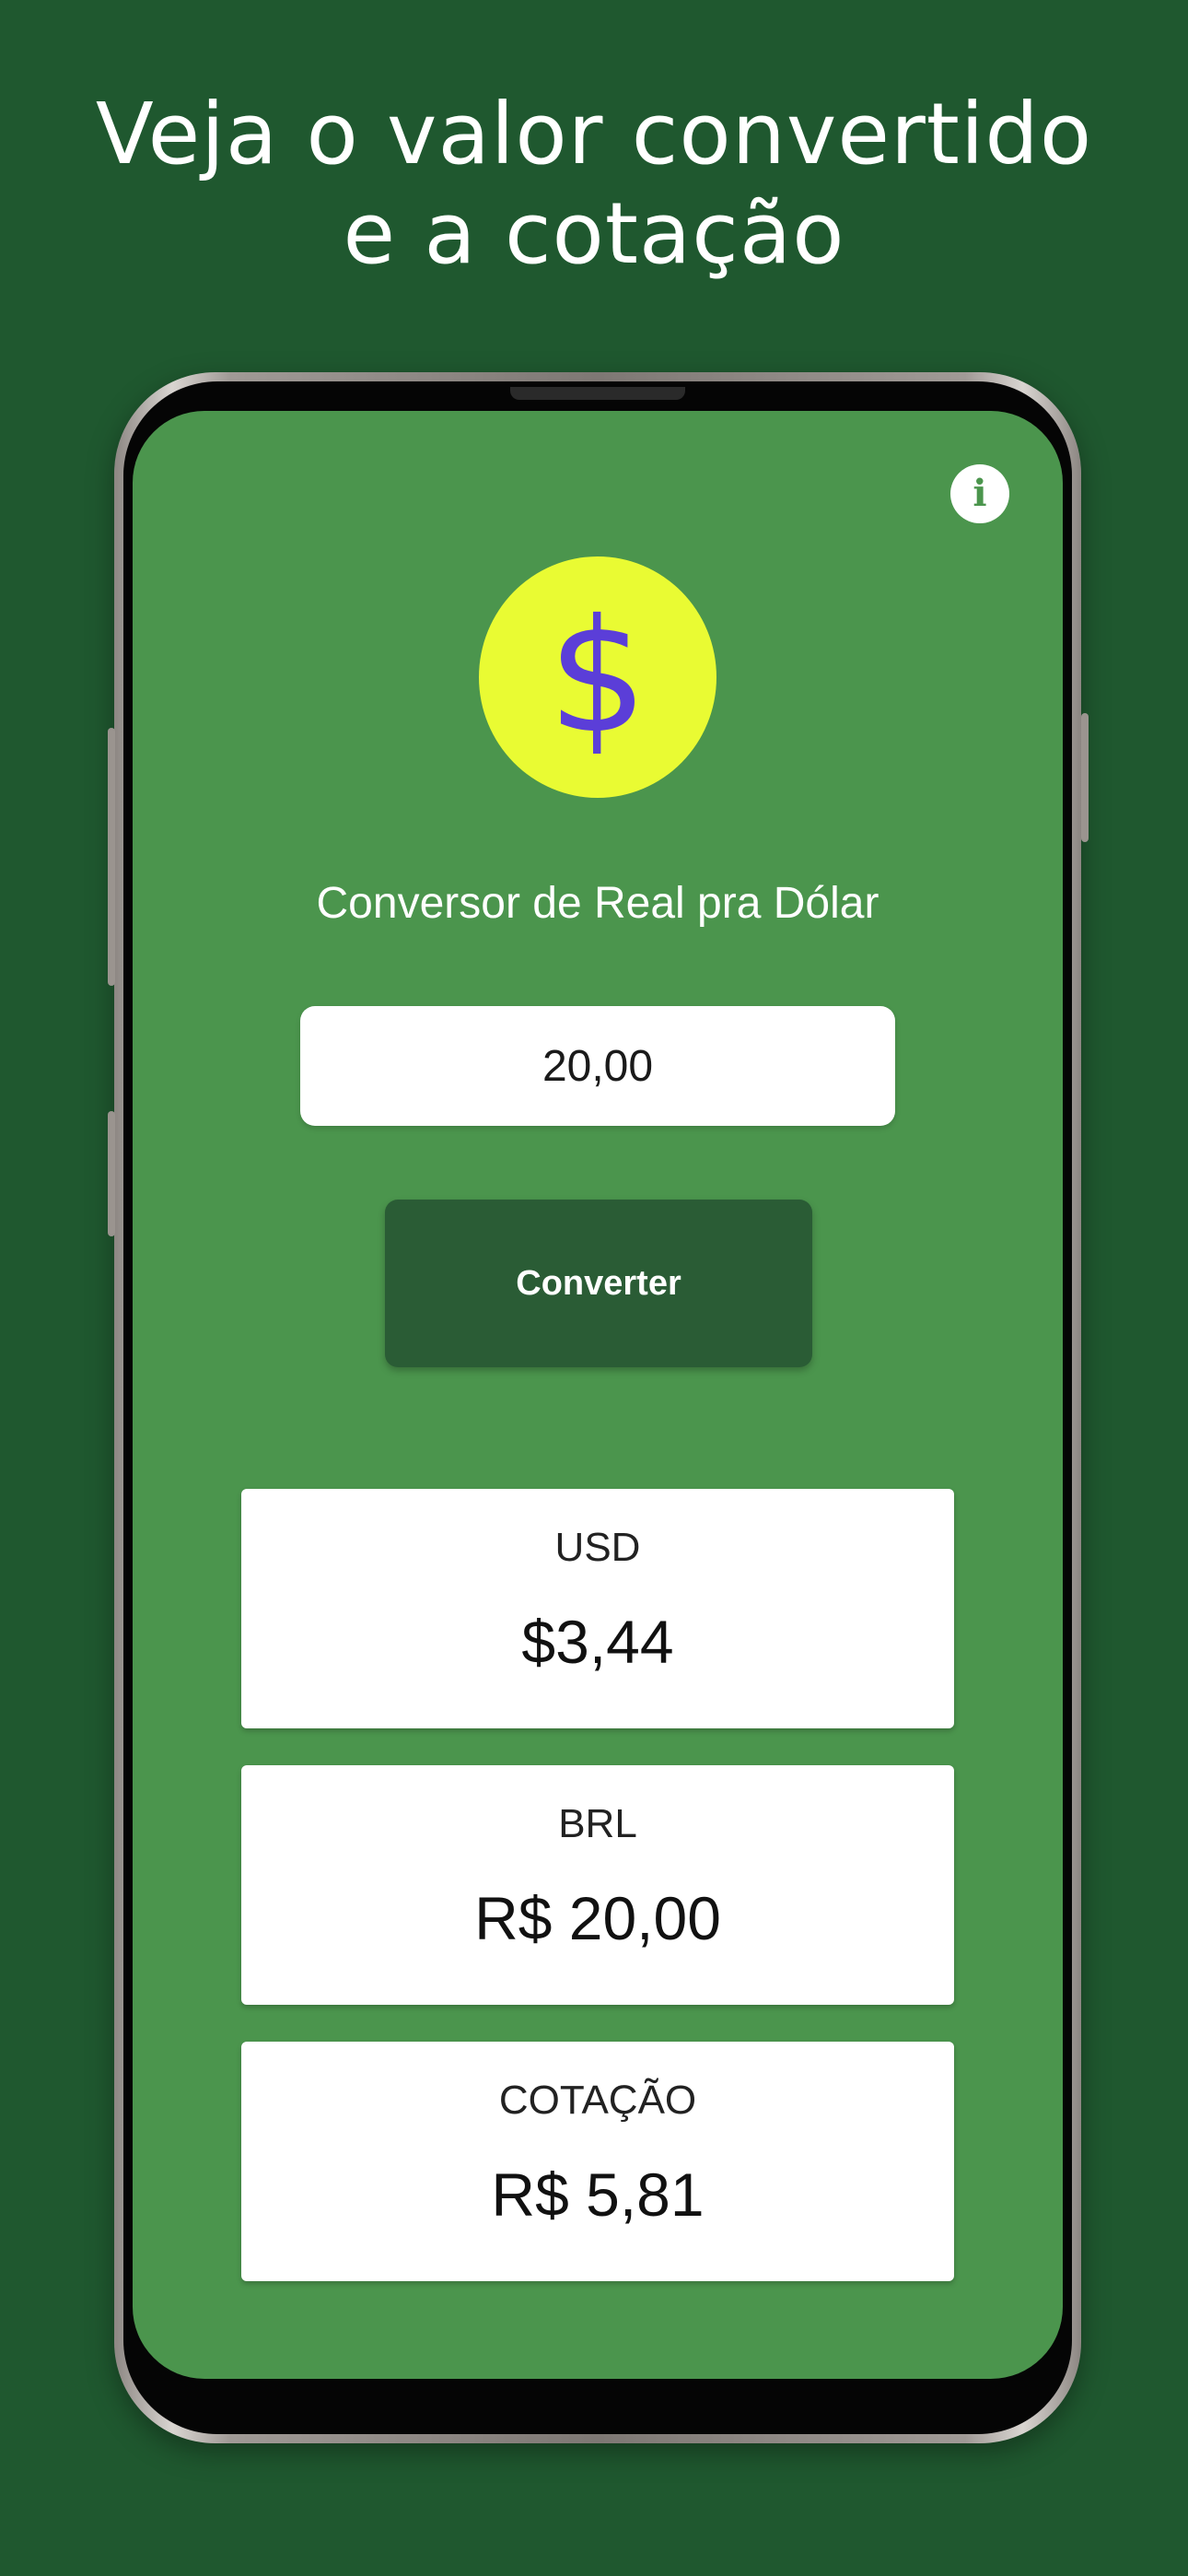 Image resolution: width=1188 pixels, height=2576 pixels. Describe the element at coordinates (111, 857) in the screenshot. I see `phone-side-button-left-upper` at that location.